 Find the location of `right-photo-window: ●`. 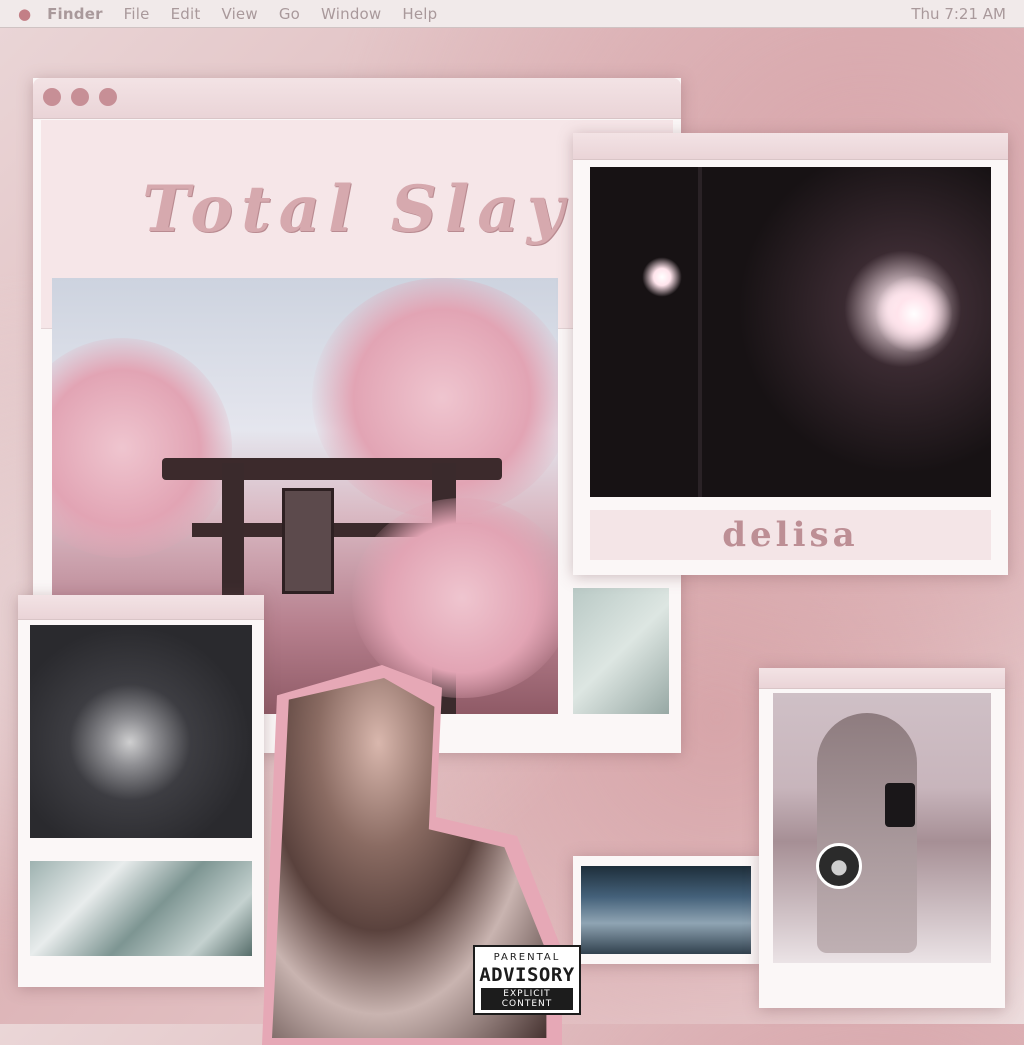

right-photo-window: ● is located at coordinates (882, 838).